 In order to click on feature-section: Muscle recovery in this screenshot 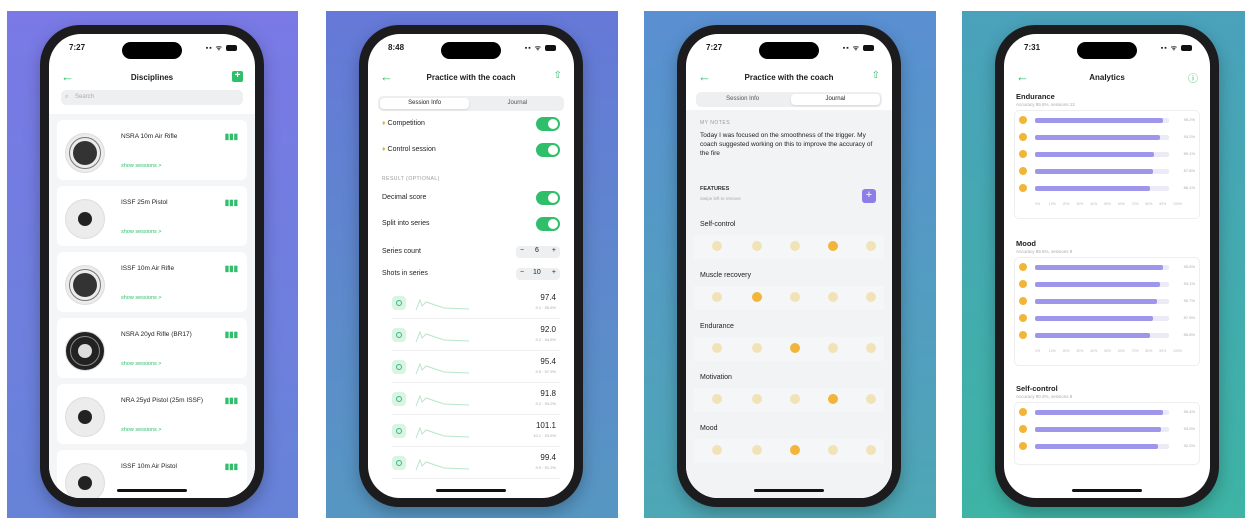, I will do `click(789, 293)`.